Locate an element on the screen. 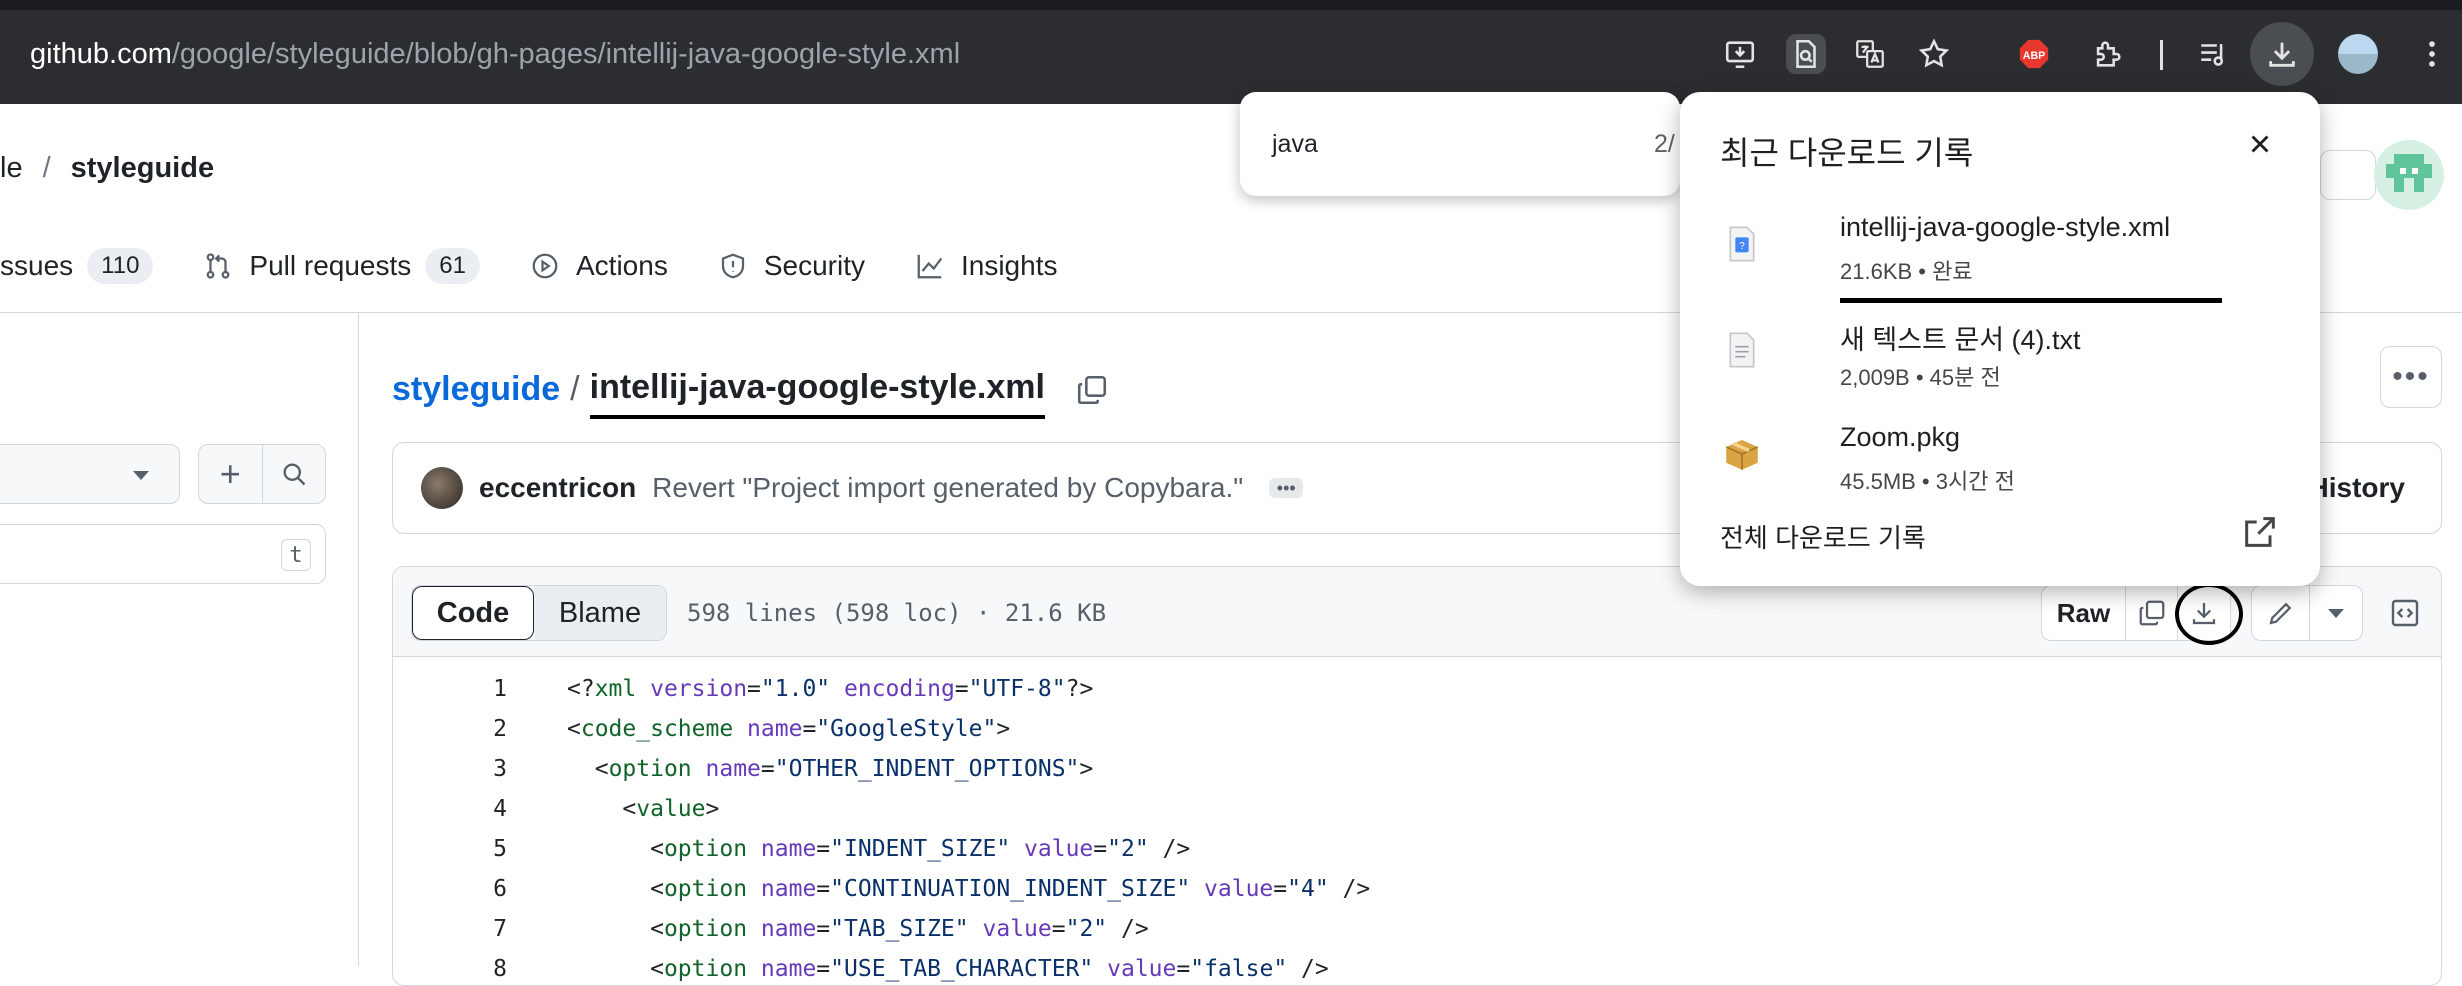 Image resolution: width=2462 pixels, height=986 pixels. find-match-count: 2/ is located at coordinates (1664, 144).